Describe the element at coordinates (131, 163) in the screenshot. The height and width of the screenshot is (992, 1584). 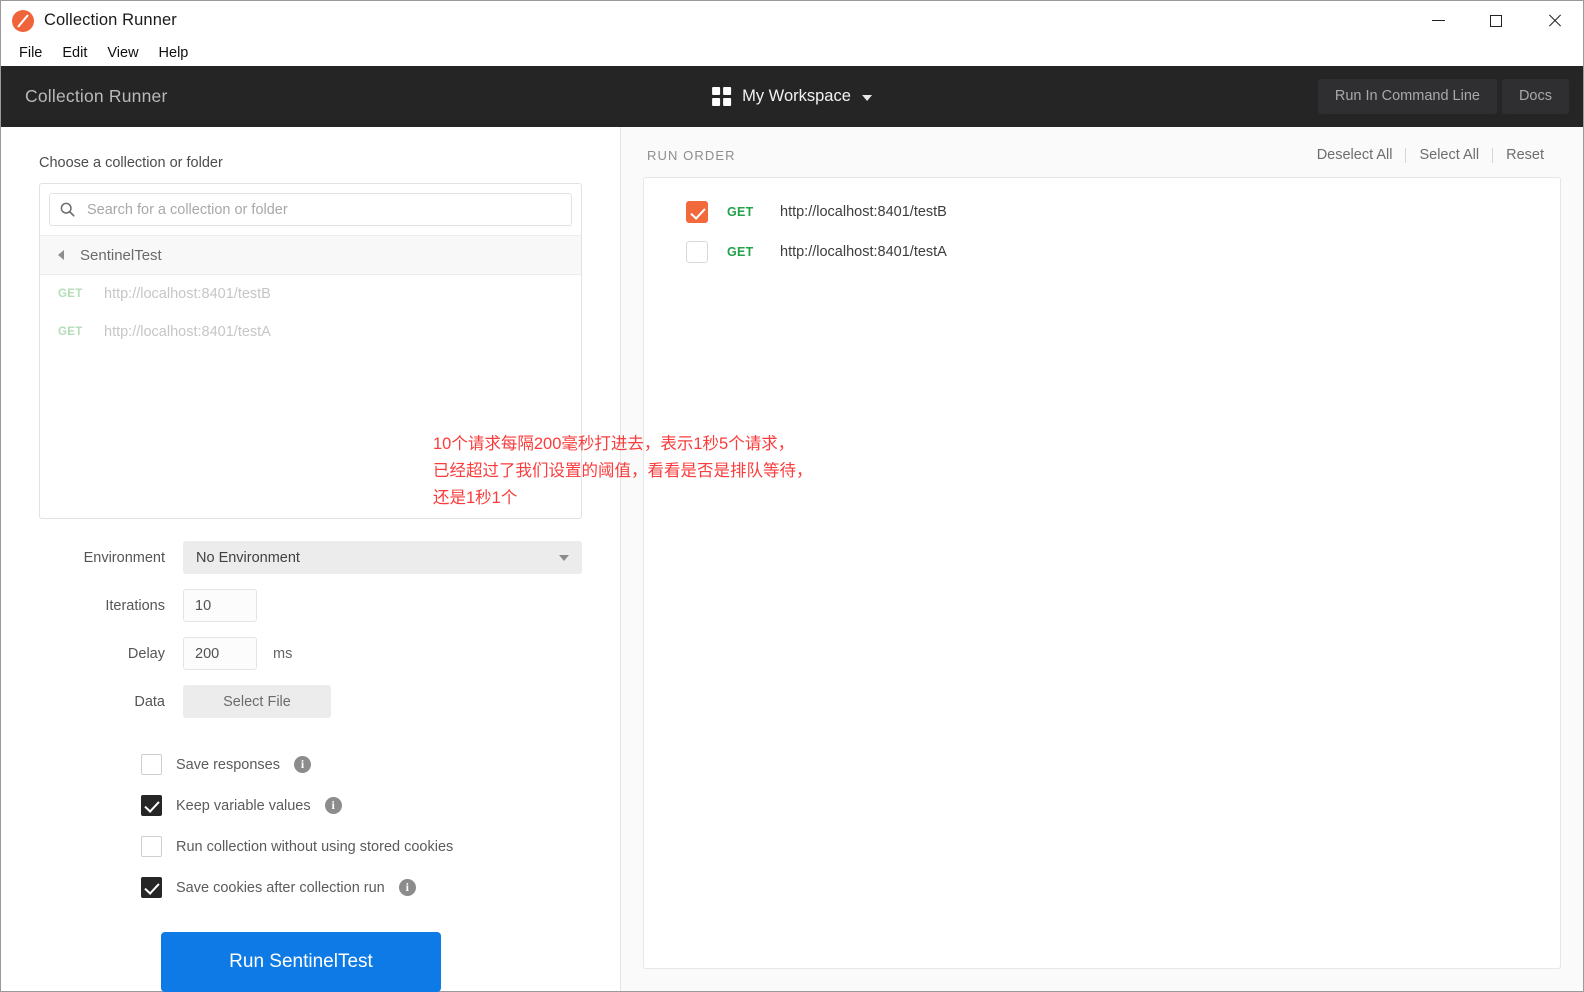
I see `choose-collection-label: Choose a collection or folder` at that location.